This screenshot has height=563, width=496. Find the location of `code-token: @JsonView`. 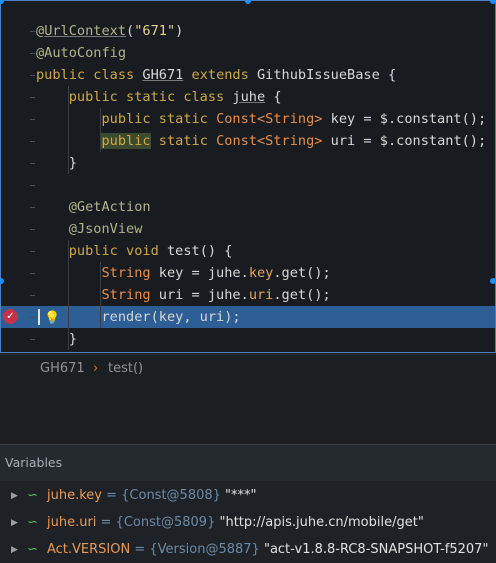

code-token: @JsonView is located at coordinates (89, 229).